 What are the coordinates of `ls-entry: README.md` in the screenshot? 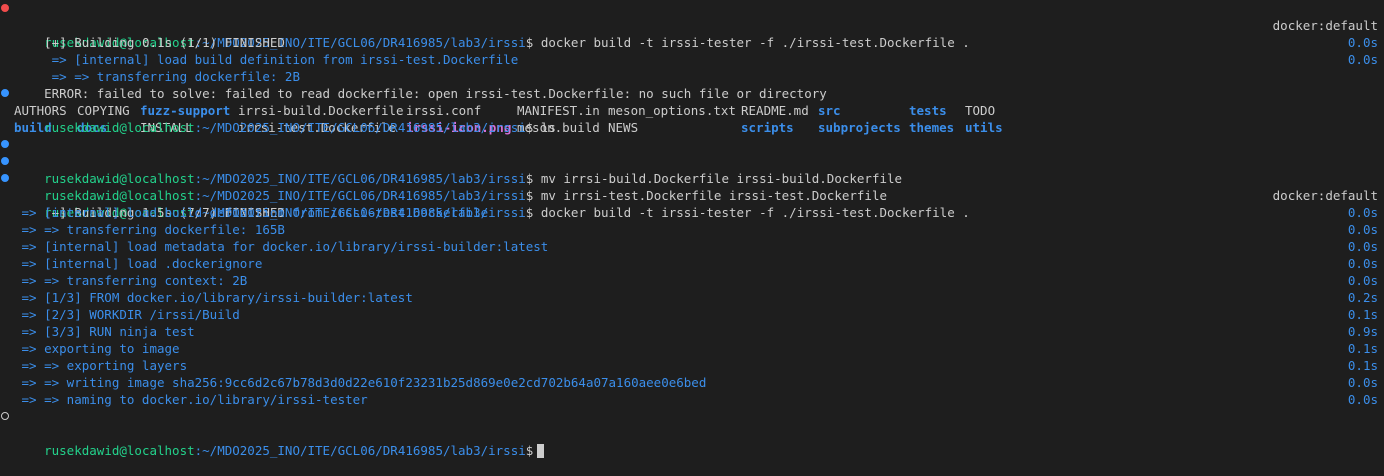 It's located at (775, 110).